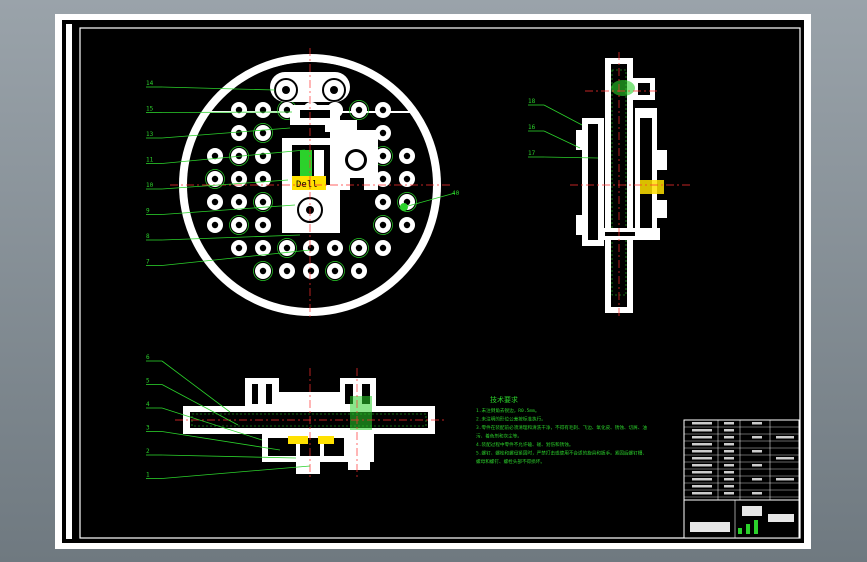 The height and width of the screenshot is (562, 867). What do you see at coordinates (148, 262) in the screenshot?
I see `callout-label: 7` at bounding box center [148, 262].